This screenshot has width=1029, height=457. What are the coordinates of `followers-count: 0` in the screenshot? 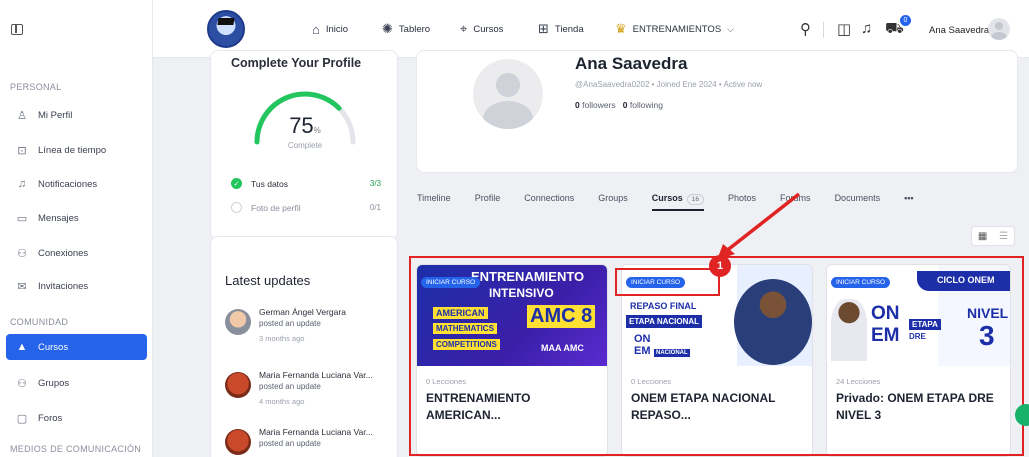 It's located at (577, 105).